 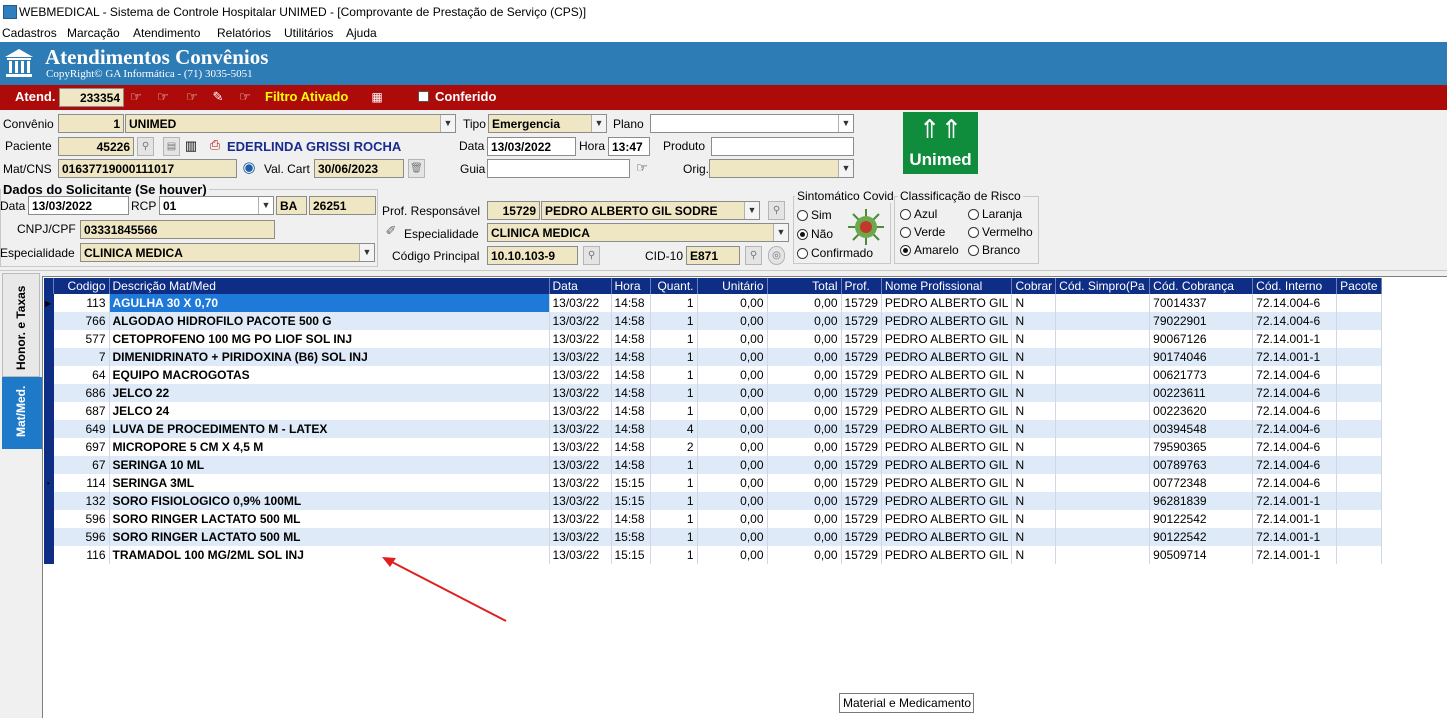 I want to click on table-cell: SORO FISIOLOGICO 0,9% 100ML, so click(x=329, y=501).